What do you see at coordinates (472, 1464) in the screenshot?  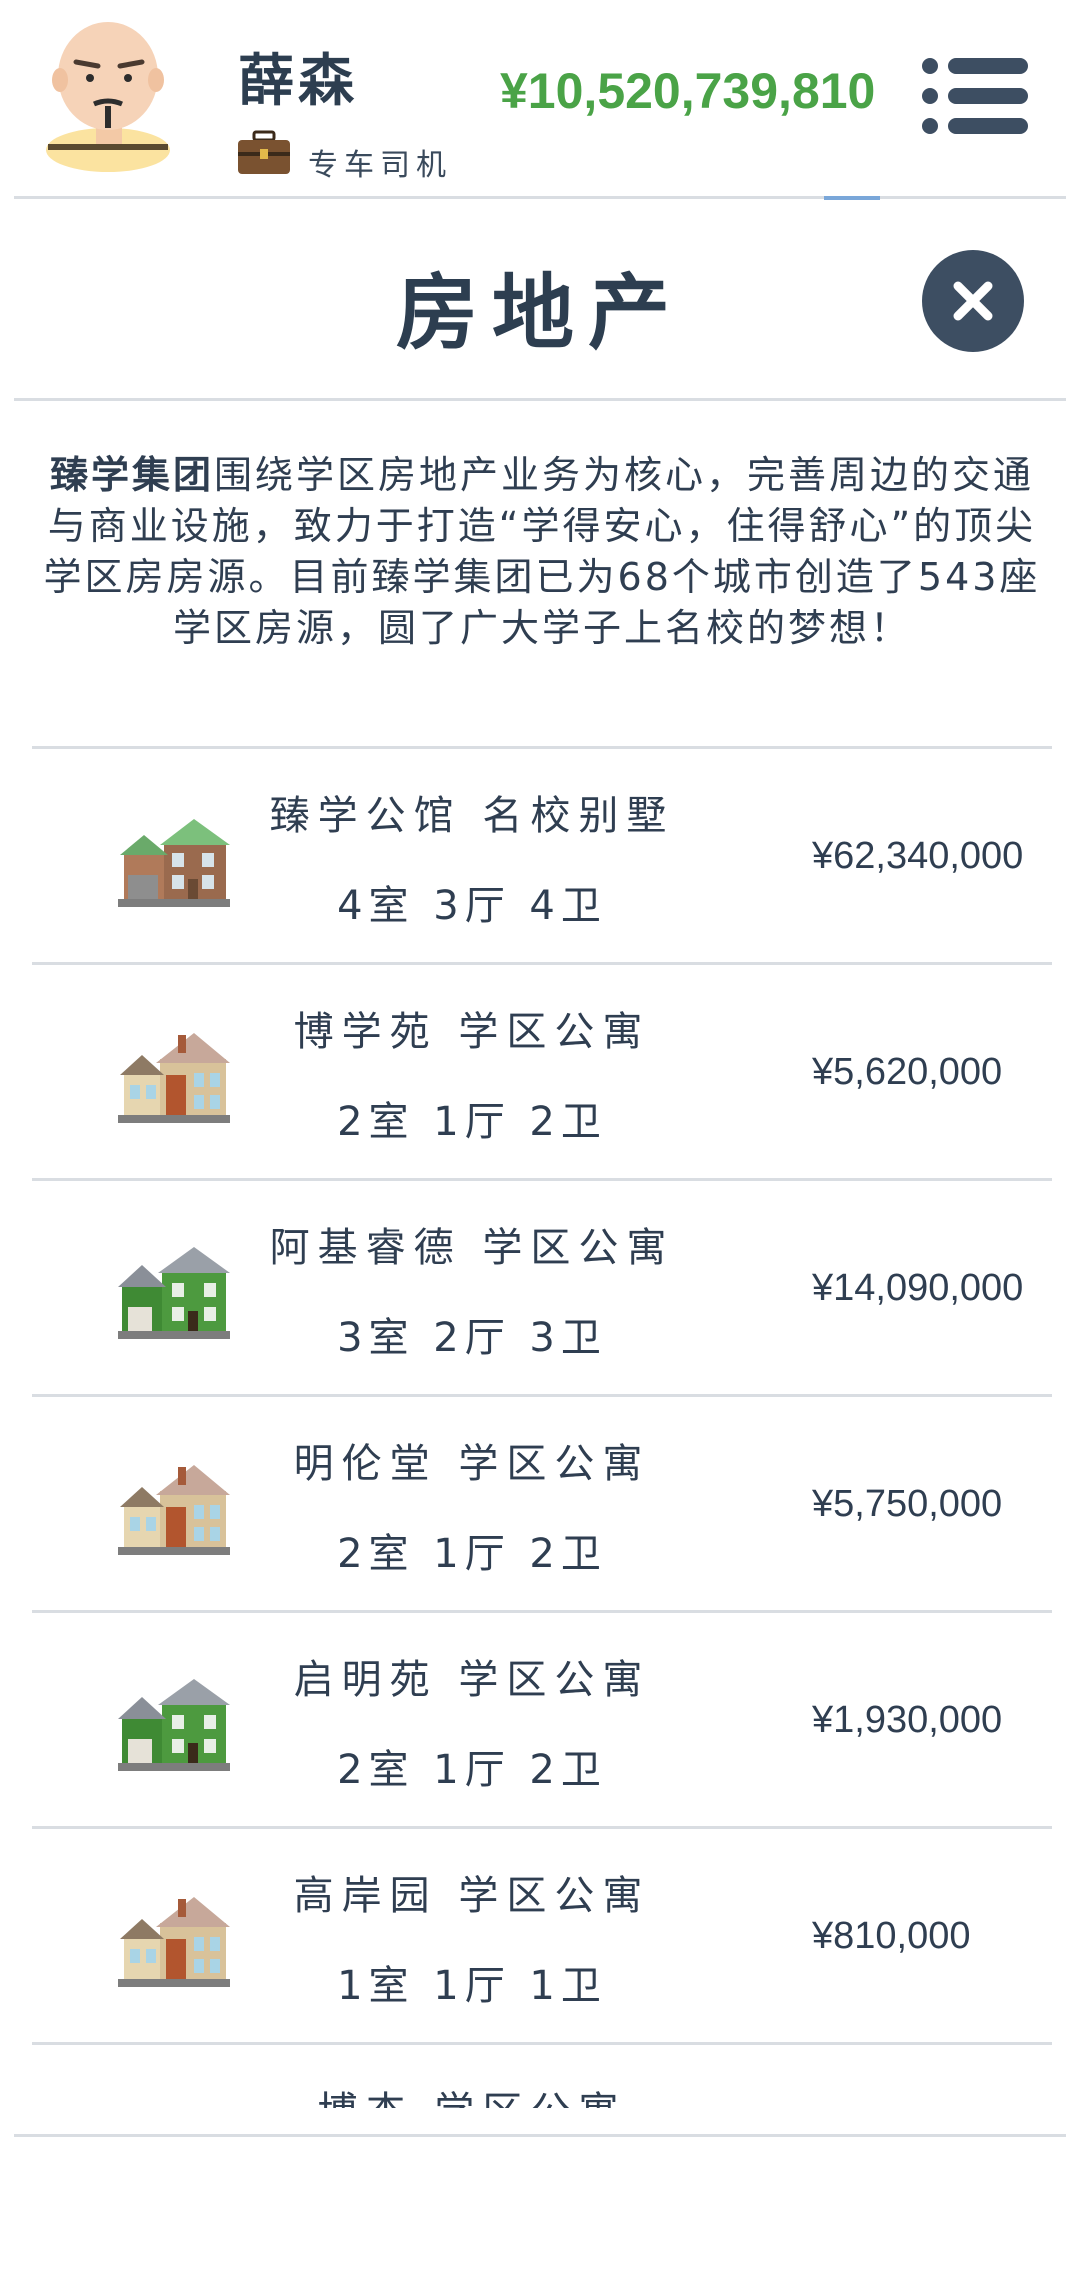 I see `property-name: 明伦堂 学区公寓` at bounding box center [472, 1464].